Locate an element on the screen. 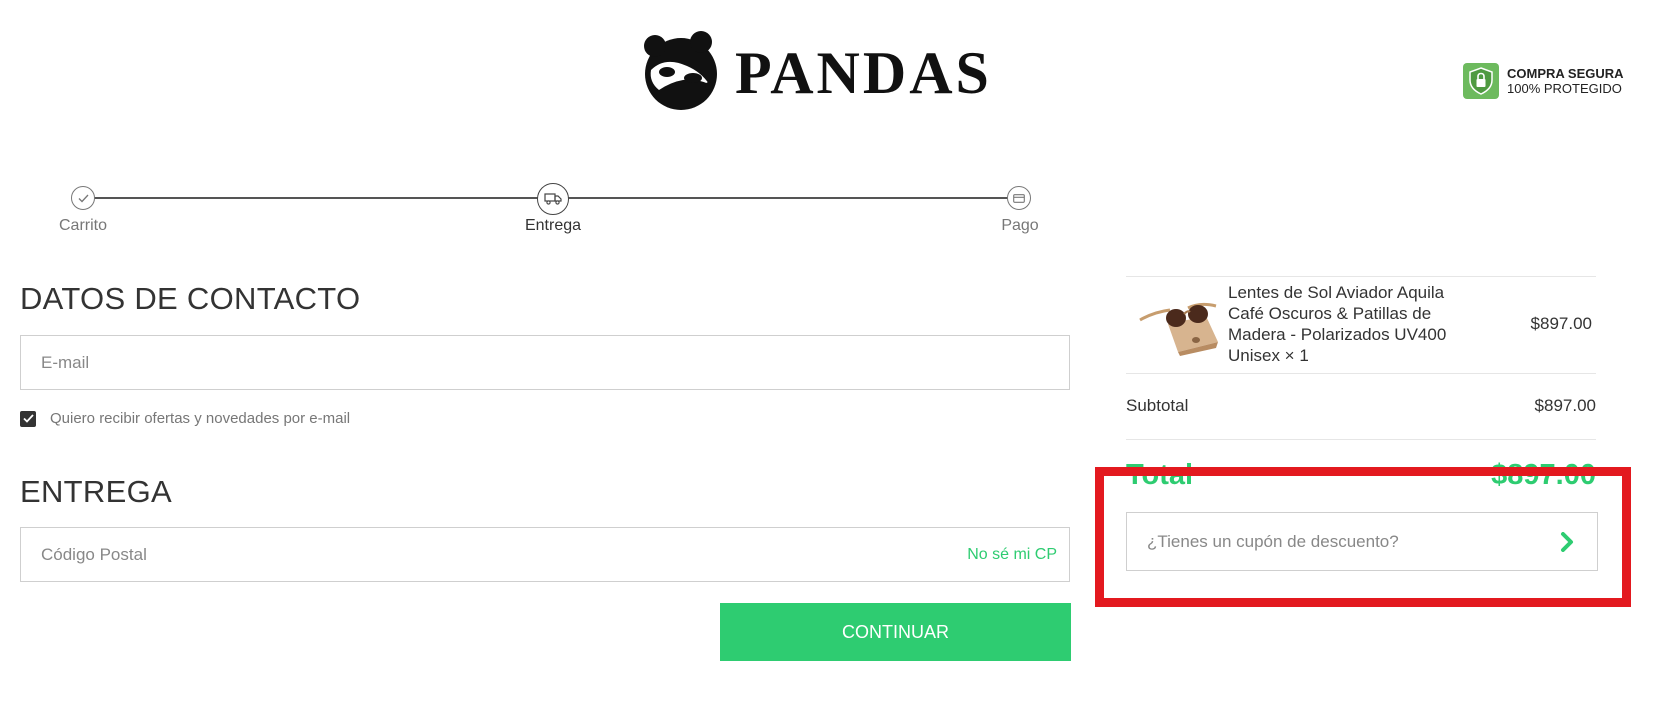 This screenshot has width=1675, height=728. step-label-carrito: Carrito is located at coordinates (83, 226).